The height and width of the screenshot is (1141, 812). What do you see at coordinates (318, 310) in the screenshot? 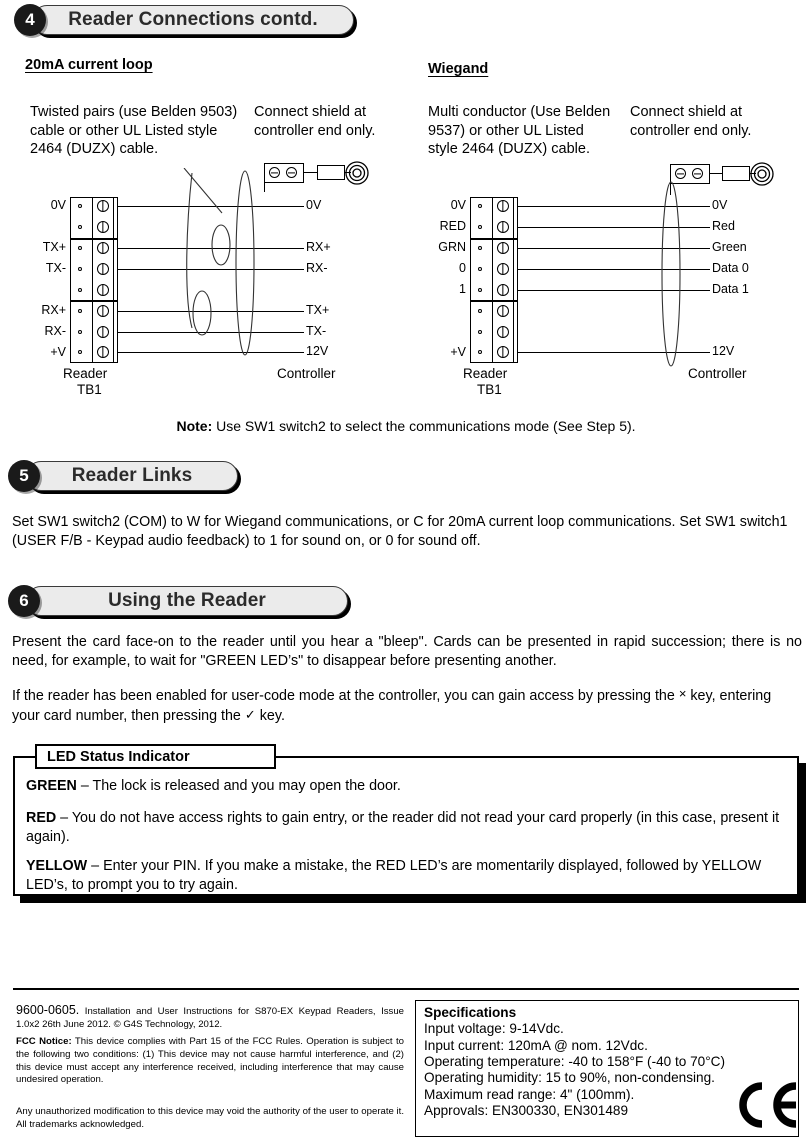
I see `controller-label-left-5: TX+` at bounding box center [318, 310].